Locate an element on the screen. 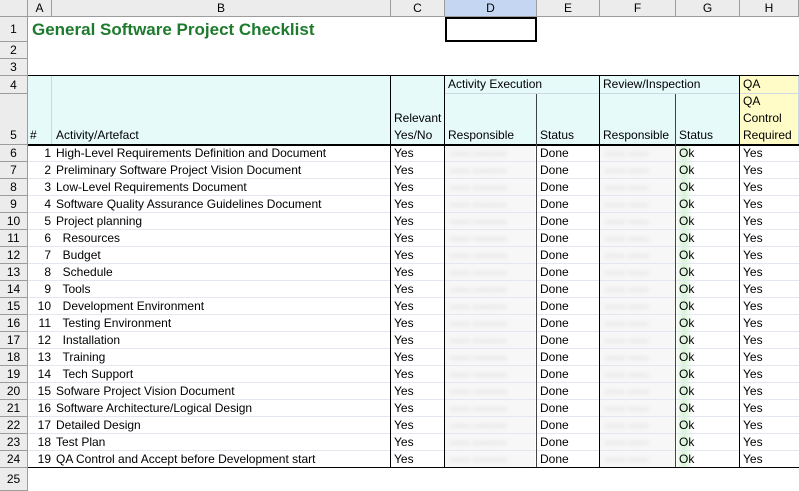  row-header-20: 20 is located at coordinates (14, 391).